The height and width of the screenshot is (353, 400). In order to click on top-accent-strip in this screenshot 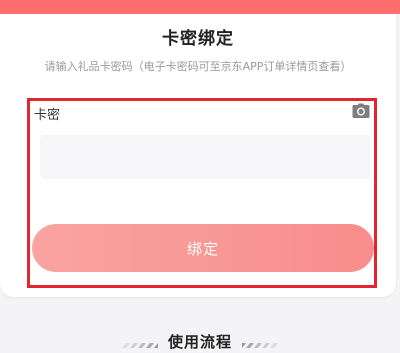, I will do `click(200, 7)`.